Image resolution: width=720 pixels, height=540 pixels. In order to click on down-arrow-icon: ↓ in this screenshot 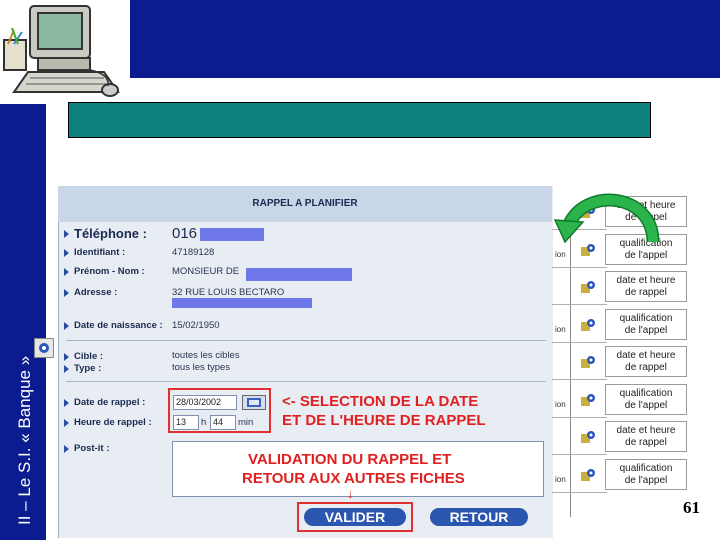, I will do `click(350, 493)`.